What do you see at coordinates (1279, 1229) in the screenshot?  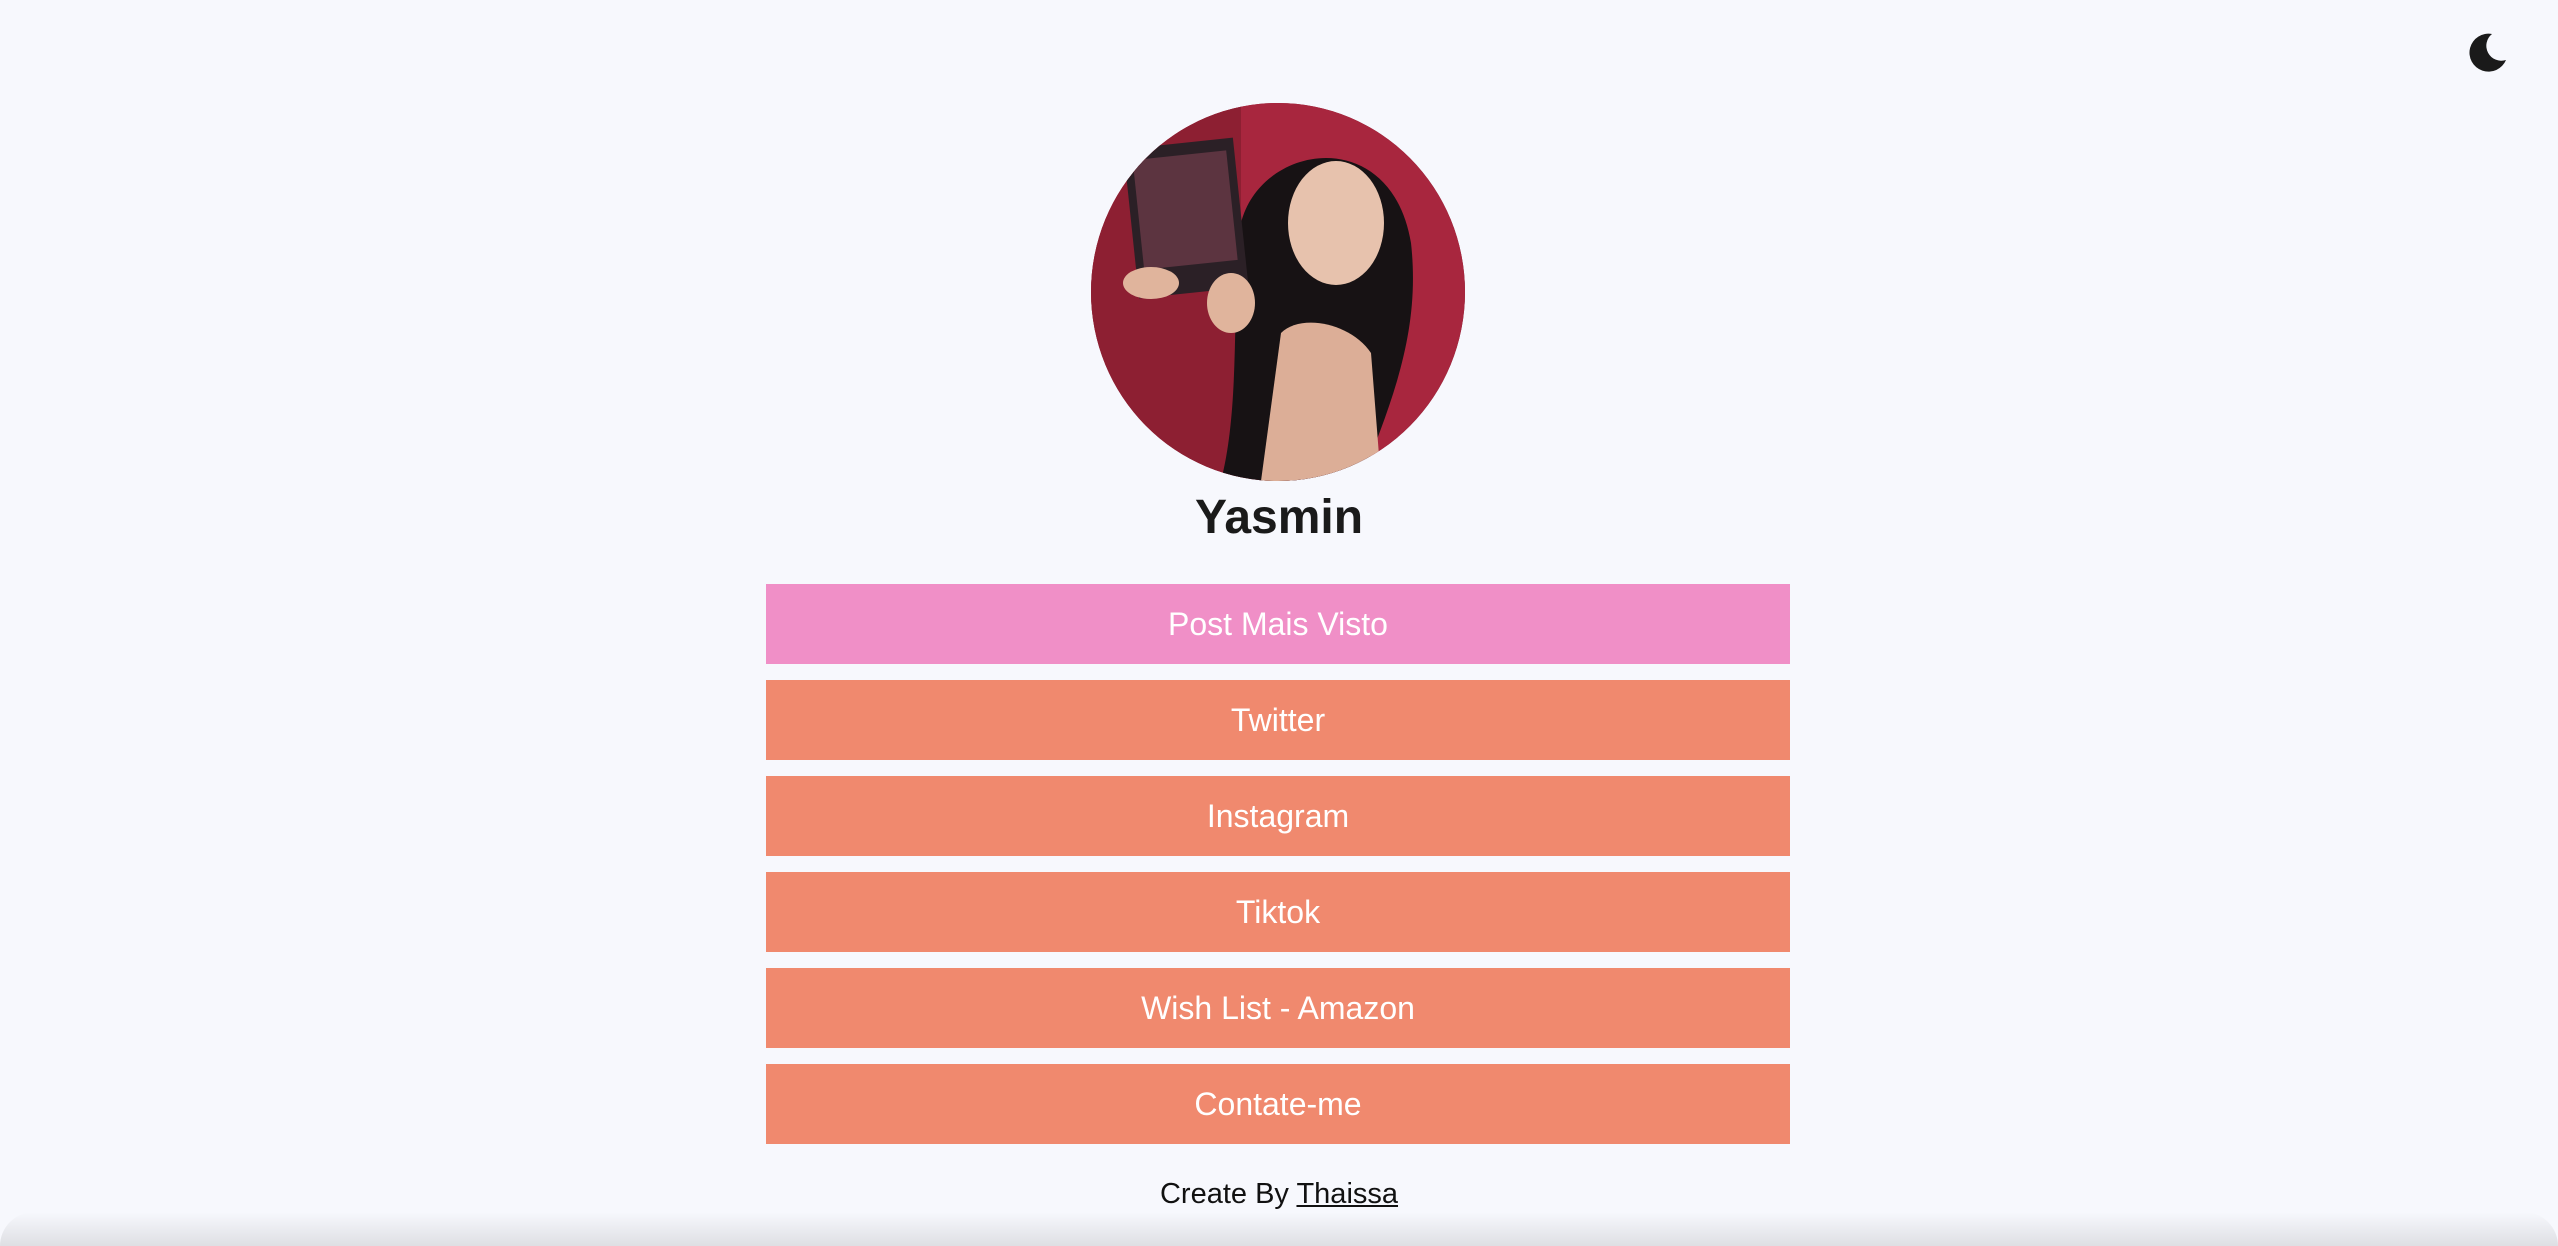 I see `bottom-shade` at bounding box center [1279, 1229].